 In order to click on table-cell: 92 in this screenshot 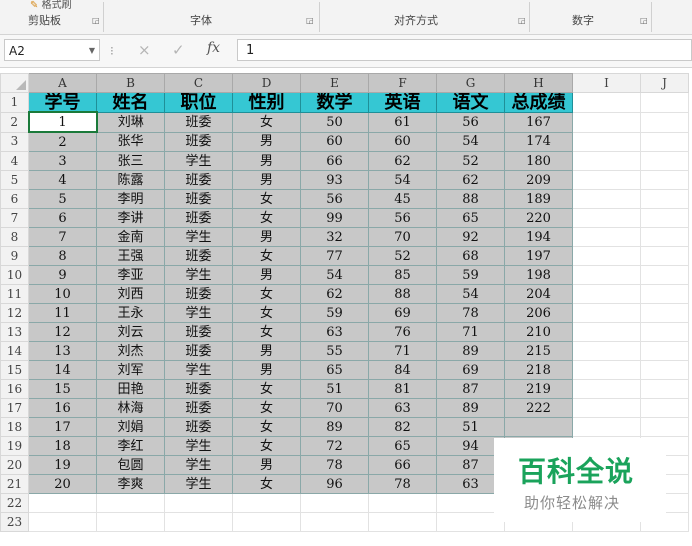, I will do `click(470, 237)`.